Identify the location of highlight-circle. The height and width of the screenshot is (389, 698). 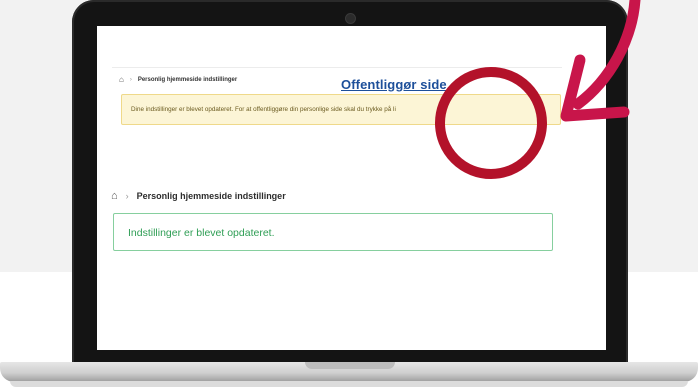
(491, 123).